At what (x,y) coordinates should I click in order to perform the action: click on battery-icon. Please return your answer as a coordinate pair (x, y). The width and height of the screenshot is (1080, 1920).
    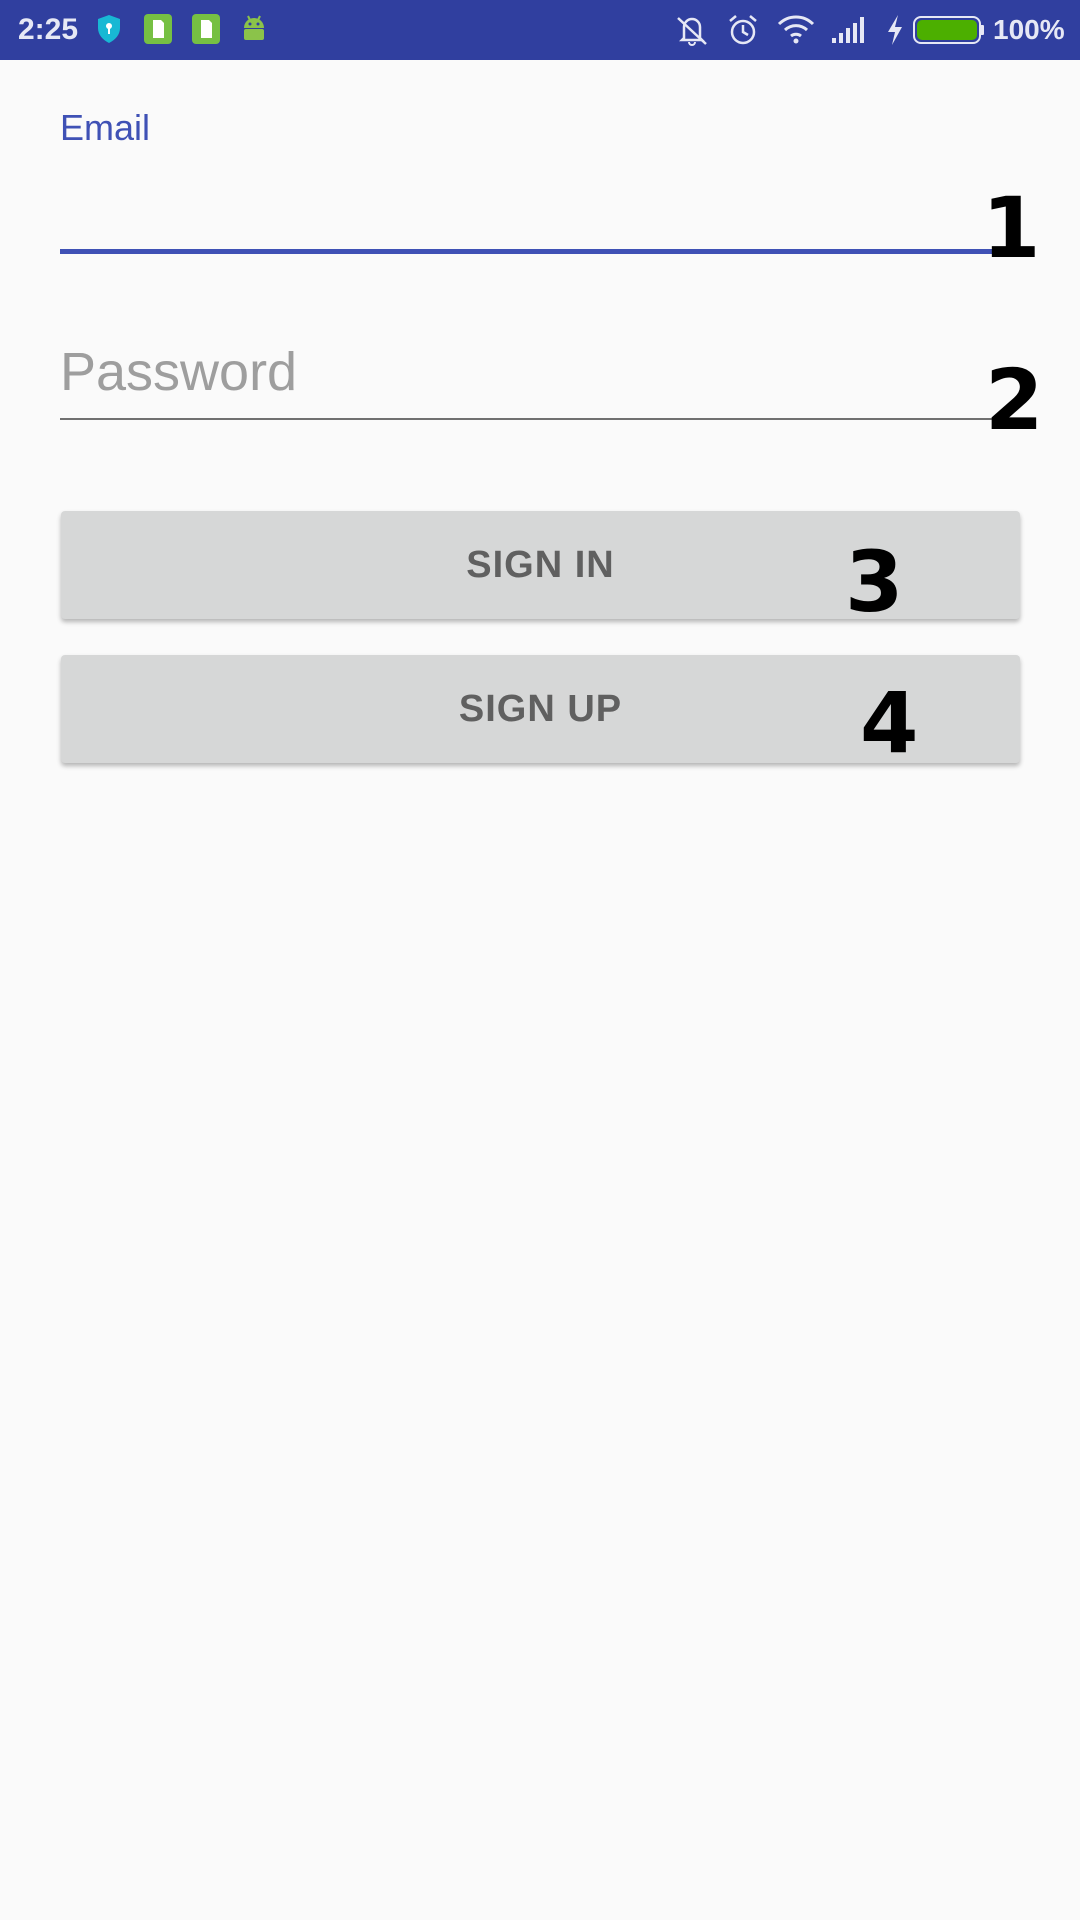
    Looking at the image, I should click on (948, 30).